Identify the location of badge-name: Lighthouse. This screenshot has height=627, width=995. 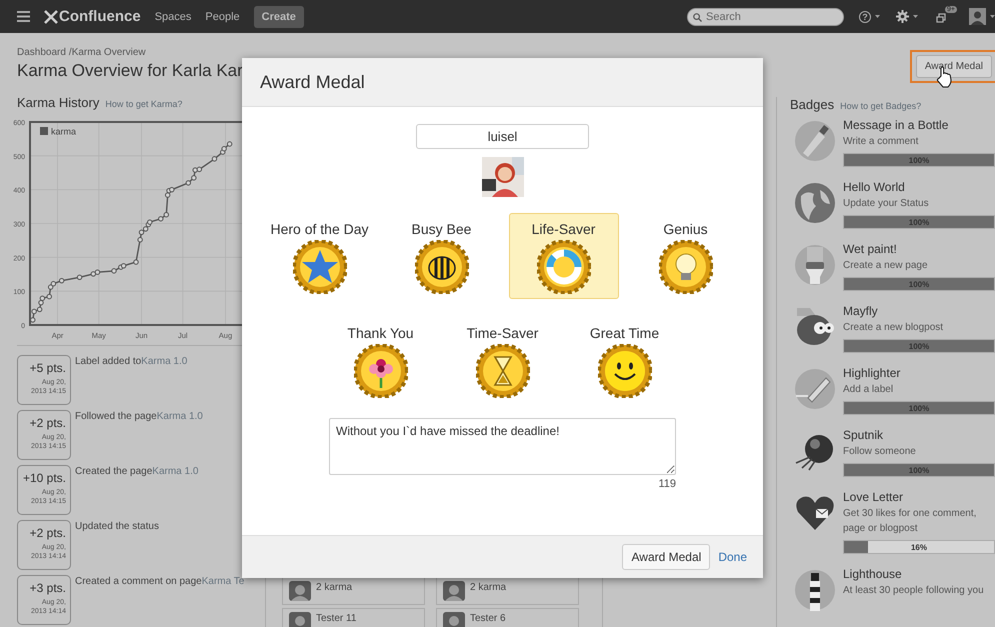
(873, 574).